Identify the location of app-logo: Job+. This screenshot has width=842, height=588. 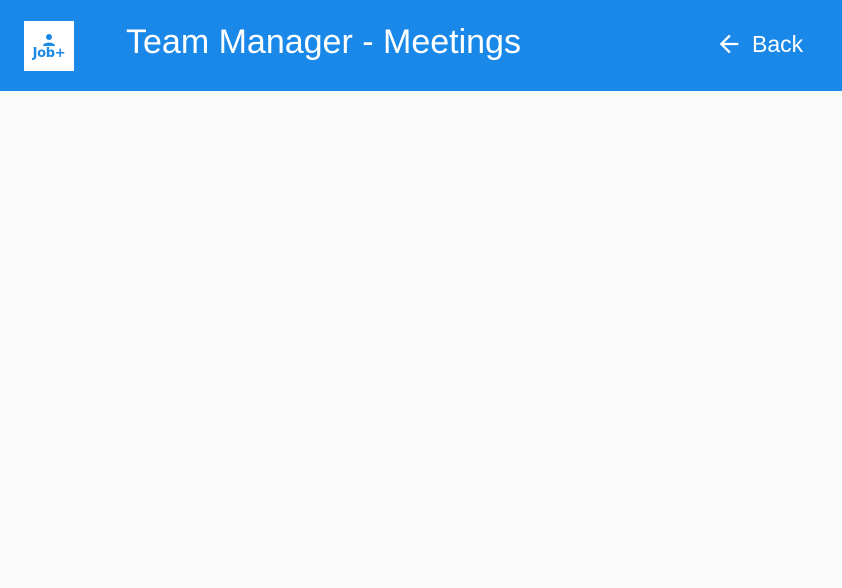
(49, 46).